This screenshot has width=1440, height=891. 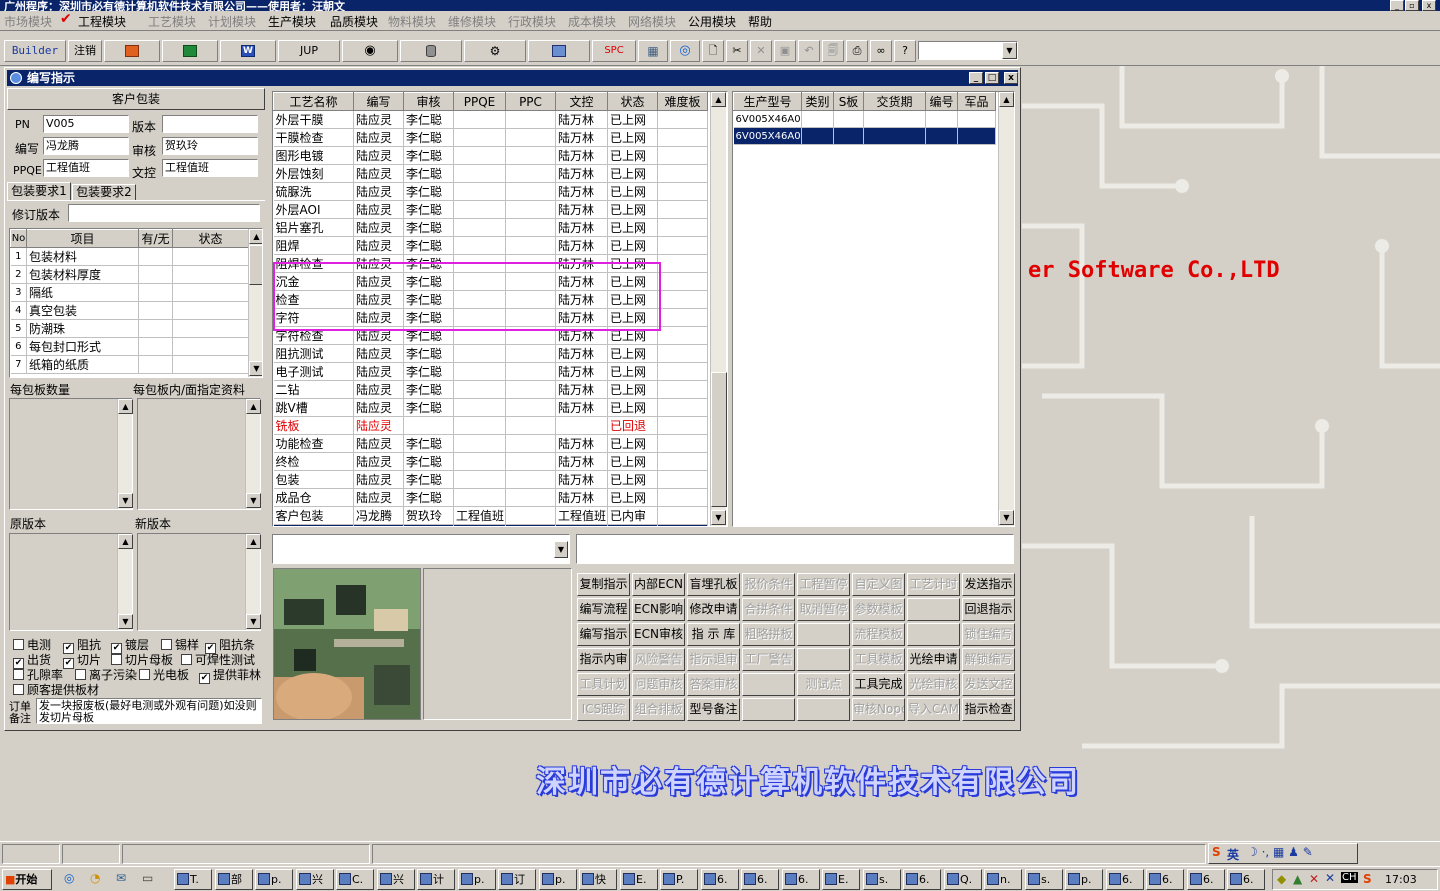 I want to click on browser-button: ◎, so click(x=685, y=51).